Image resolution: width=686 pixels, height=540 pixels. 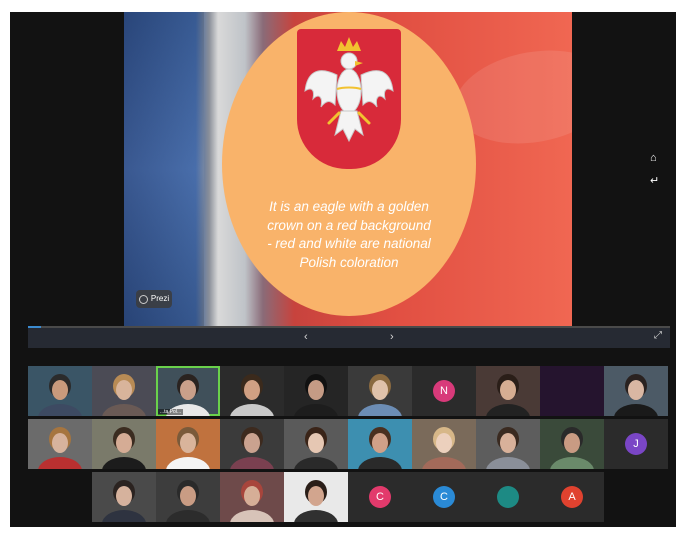 What do you see at coordinates (653, 158) in the screenshot?
I see `home-icon: ⌂` at bounding box center [653, 158].